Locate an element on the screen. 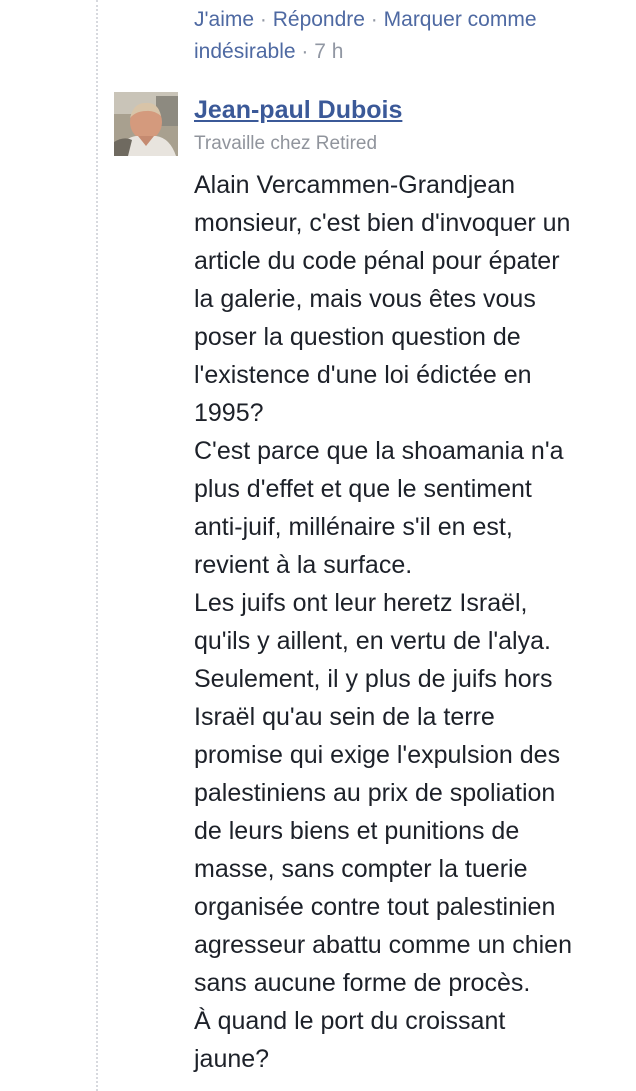 The height and width of the screenshot is (1091, 636). comment-text-line: masse, sans compter la tuerie is located at coordinates (361, 869).